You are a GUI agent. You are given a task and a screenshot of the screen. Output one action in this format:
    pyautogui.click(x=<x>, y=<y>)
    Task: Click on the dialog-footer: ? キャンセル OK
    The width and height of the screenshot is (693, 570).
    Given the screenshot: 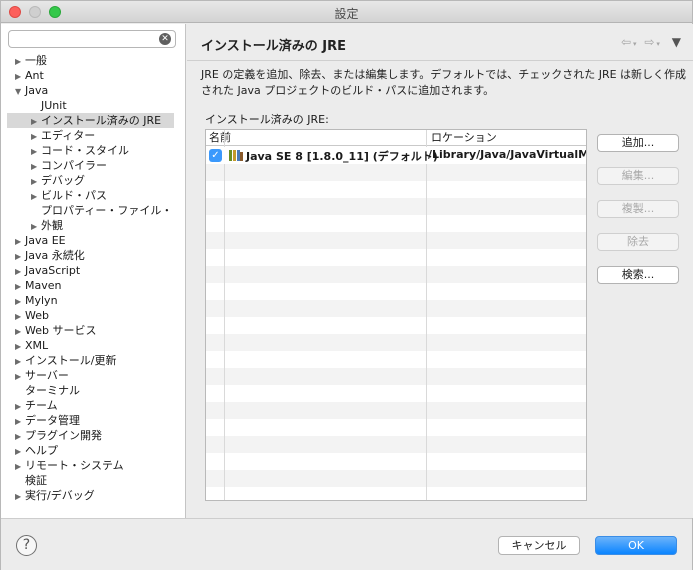 What is the action you would take?
    pyautogui.click(x=346, y=544)
    